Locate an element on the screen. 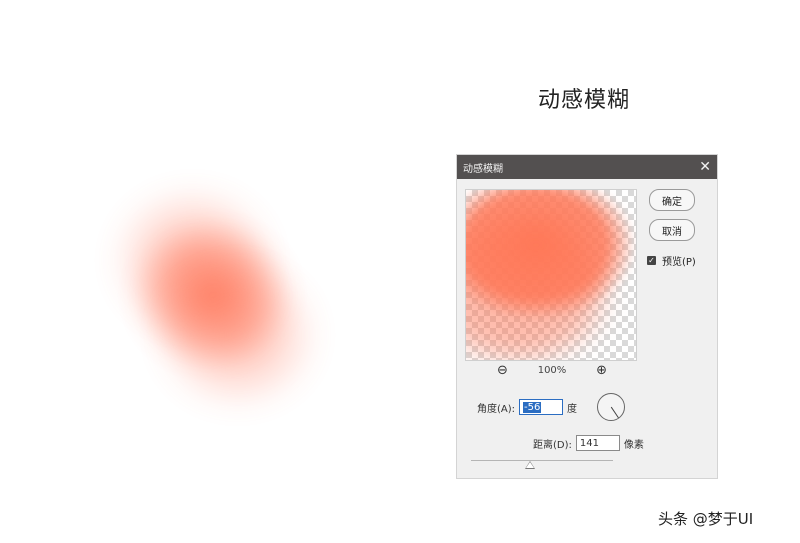 This screenshot has width=800, height=543. angle-dial-needle is located at coordinates (614, 412).